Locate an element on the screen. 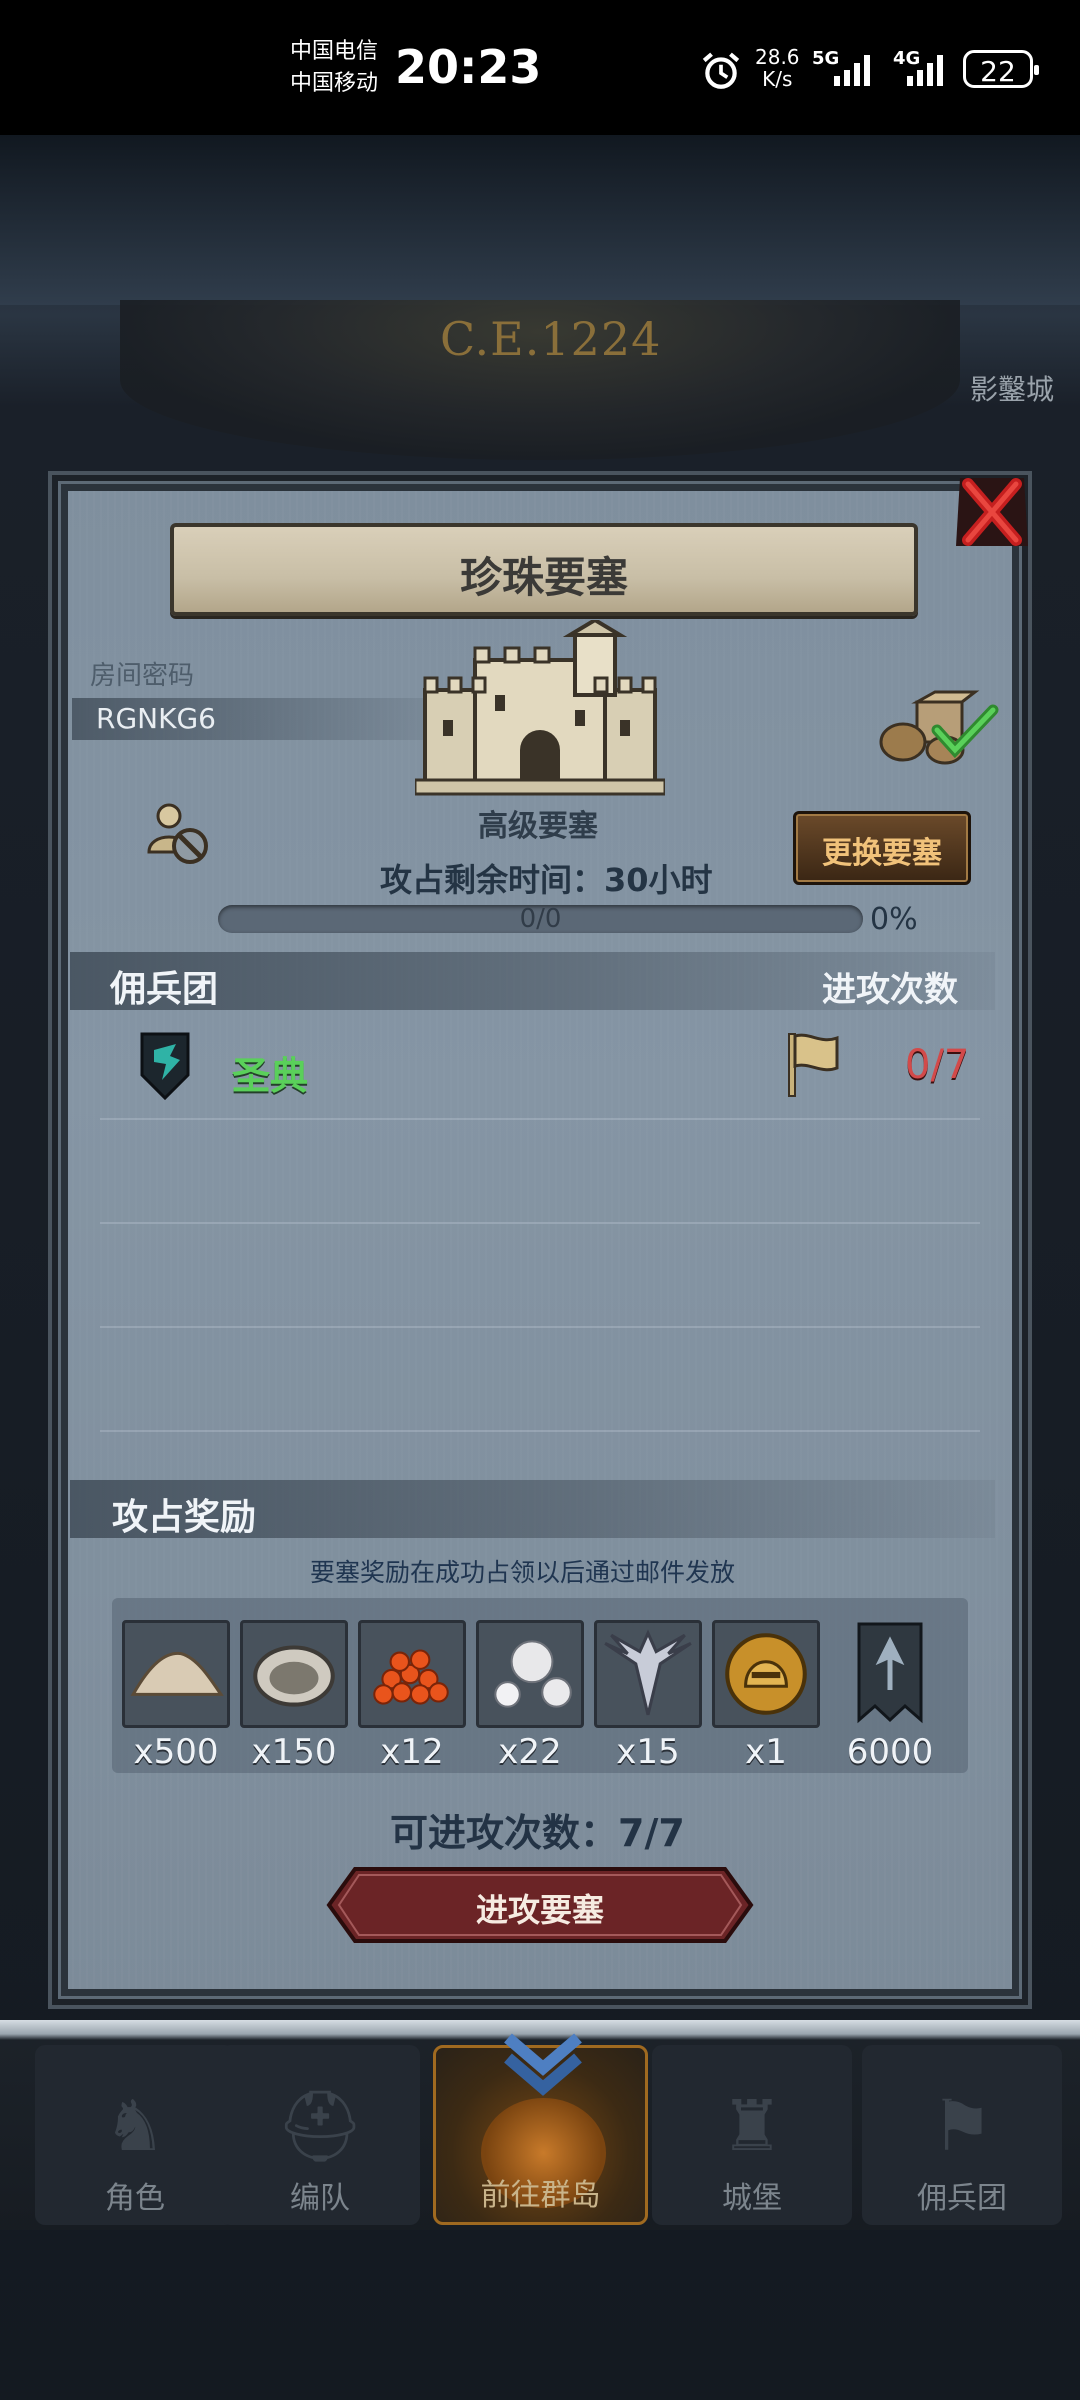  reward-quantity: x150 is located at coordinates (294, 1752).